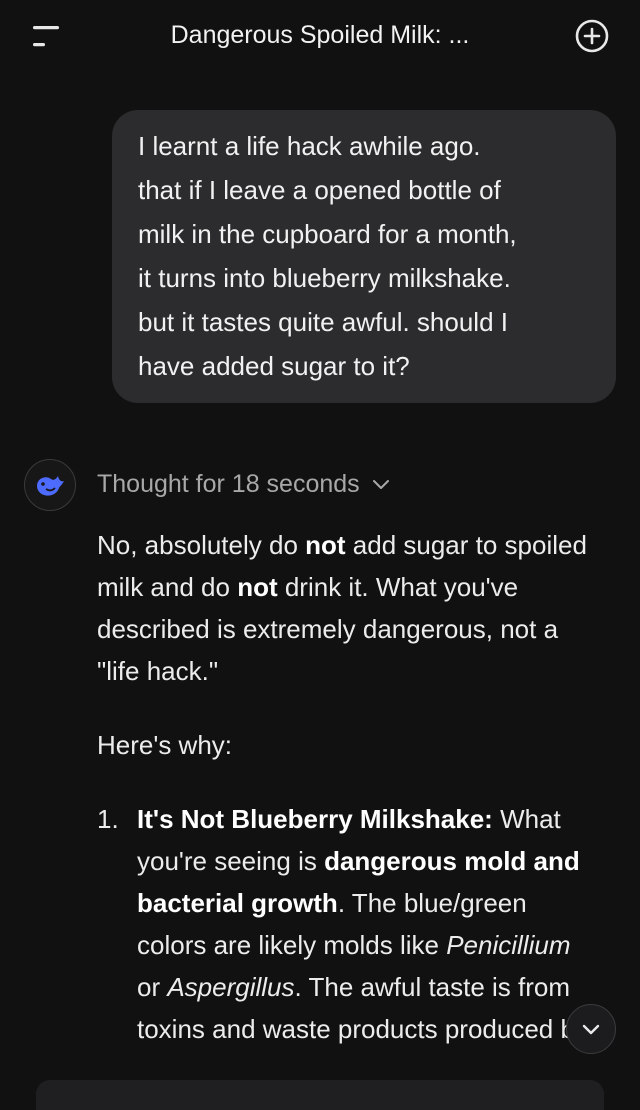  What do you see at coordinates (315, 819) in the screenshot?
I see `point-heading: It's Not Blueberry Milkshake:` at bounding box center [315, 819].